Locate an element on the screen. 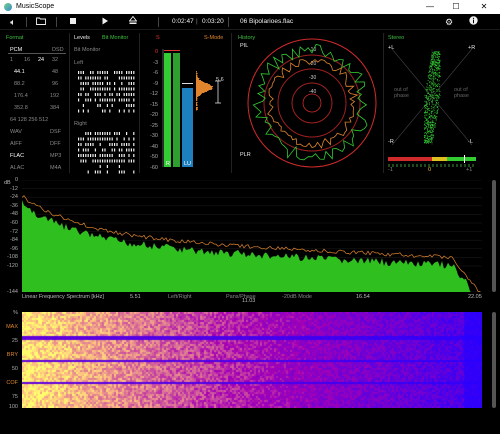  bit-monitor-subtitle: Bit Monitor is located at coordinates (87, 50).